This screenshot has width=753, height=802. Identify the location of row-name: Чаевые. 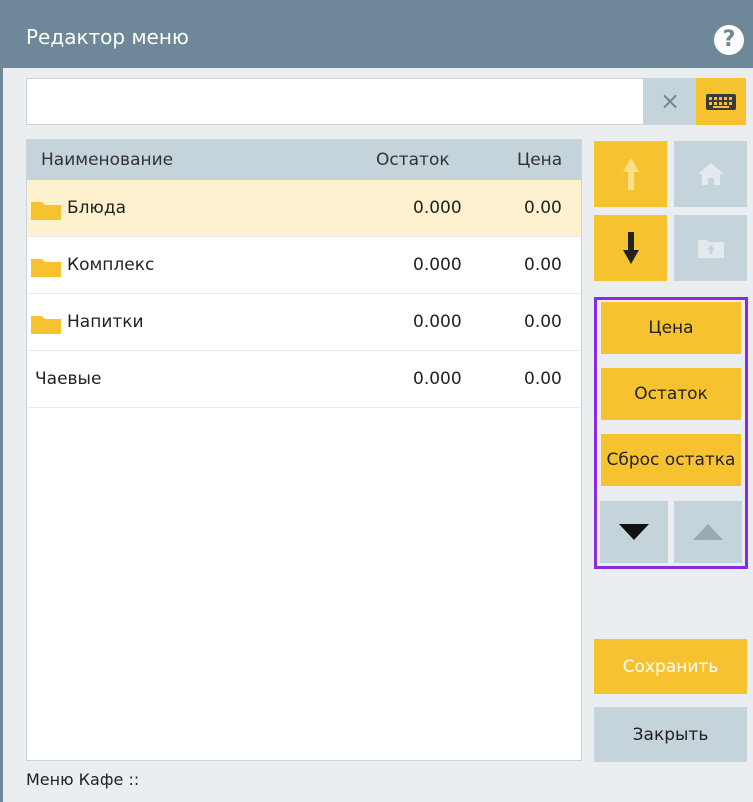
(68, 379).